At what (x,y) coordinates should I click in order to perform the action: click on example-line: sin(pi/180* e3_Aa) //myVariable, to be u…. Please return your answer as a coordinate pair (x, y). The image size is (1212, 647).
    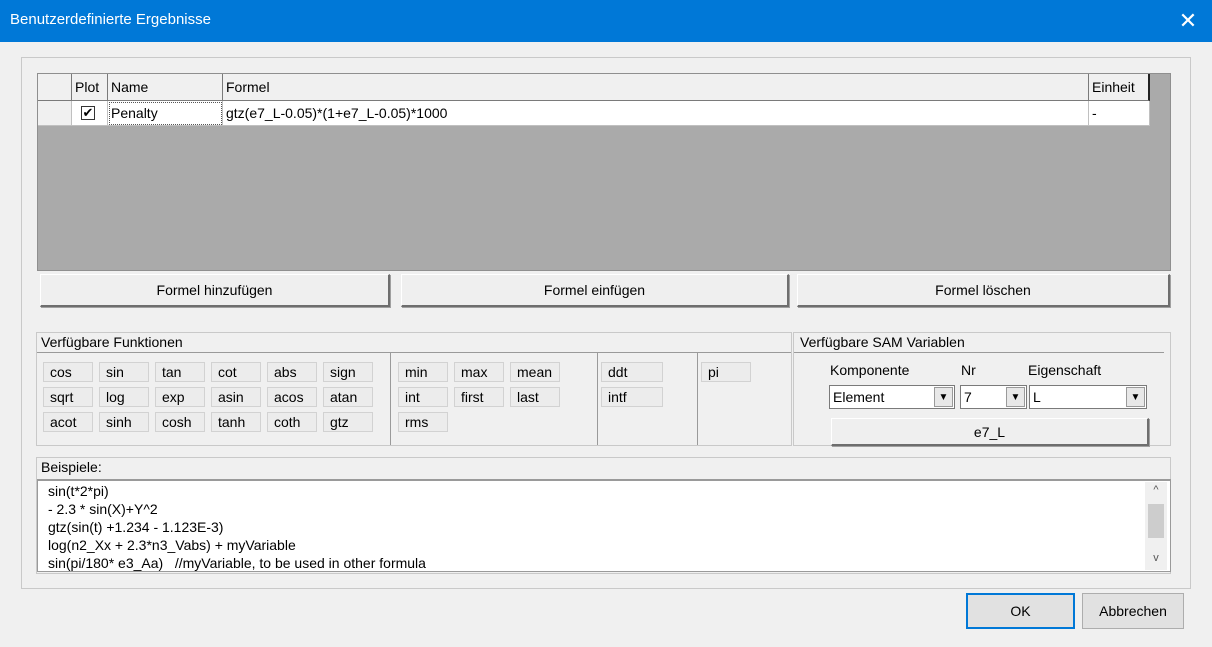
    Looking at the image, I should click on (237, 563).